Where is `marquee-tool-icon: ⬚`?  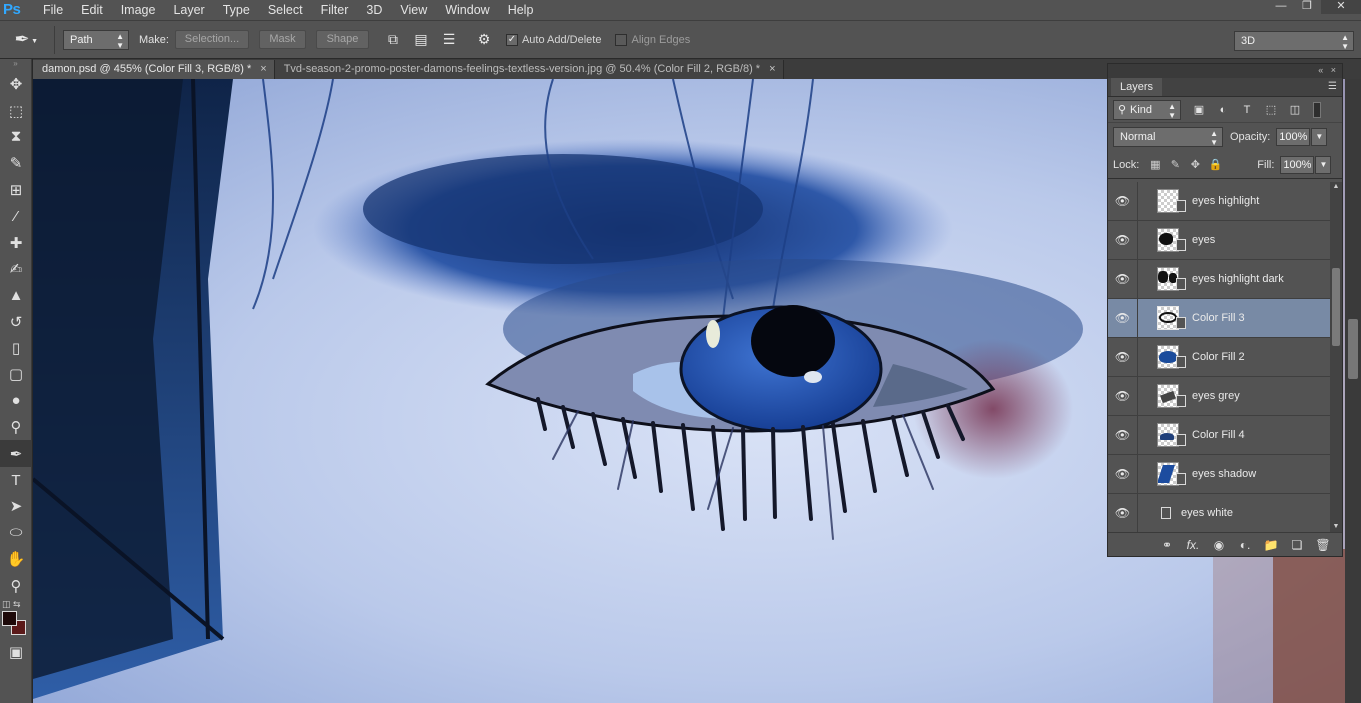 marquee-tool-icon: ⬚ is located at coordinates (16, 110).